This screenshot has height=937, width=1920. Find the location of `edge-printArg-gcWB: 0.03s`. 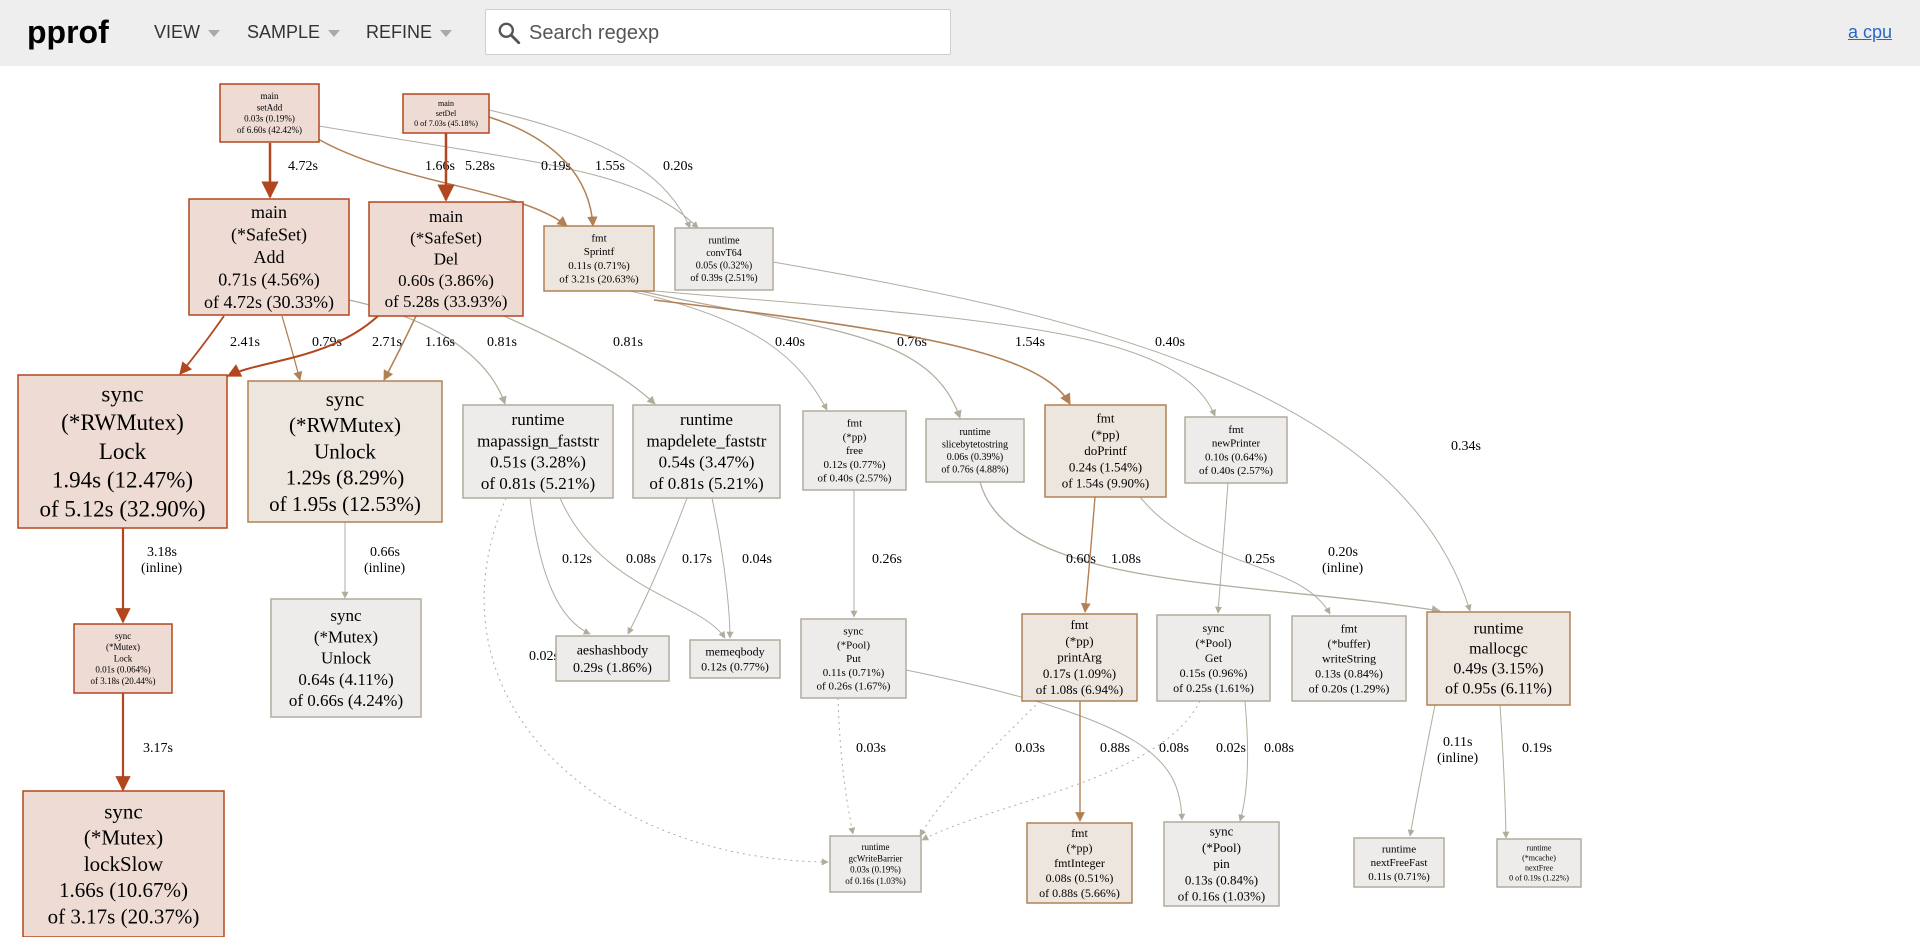

edge-printArg-gcWB: 0.03s is located at coordinates (982, 768).